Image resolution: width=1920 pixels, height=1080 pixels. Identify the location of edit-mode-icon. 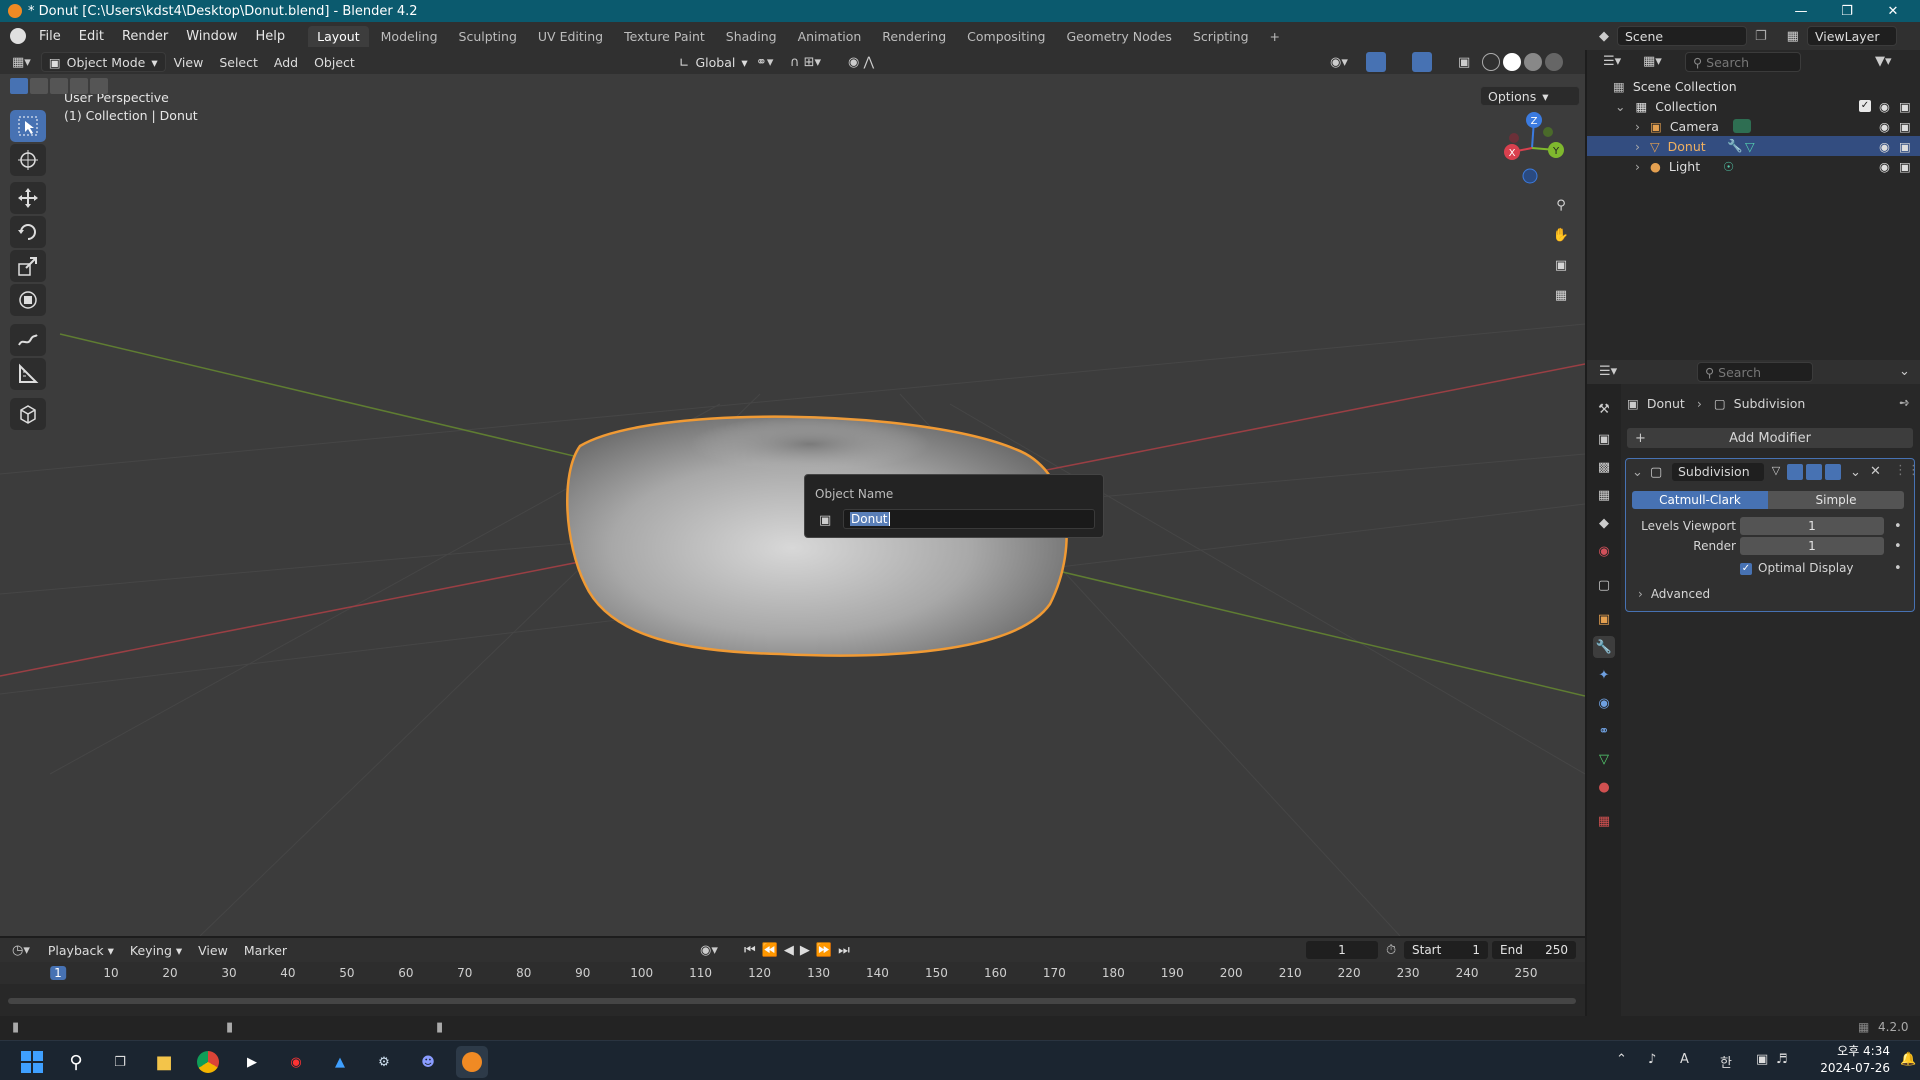
(1795, 472).